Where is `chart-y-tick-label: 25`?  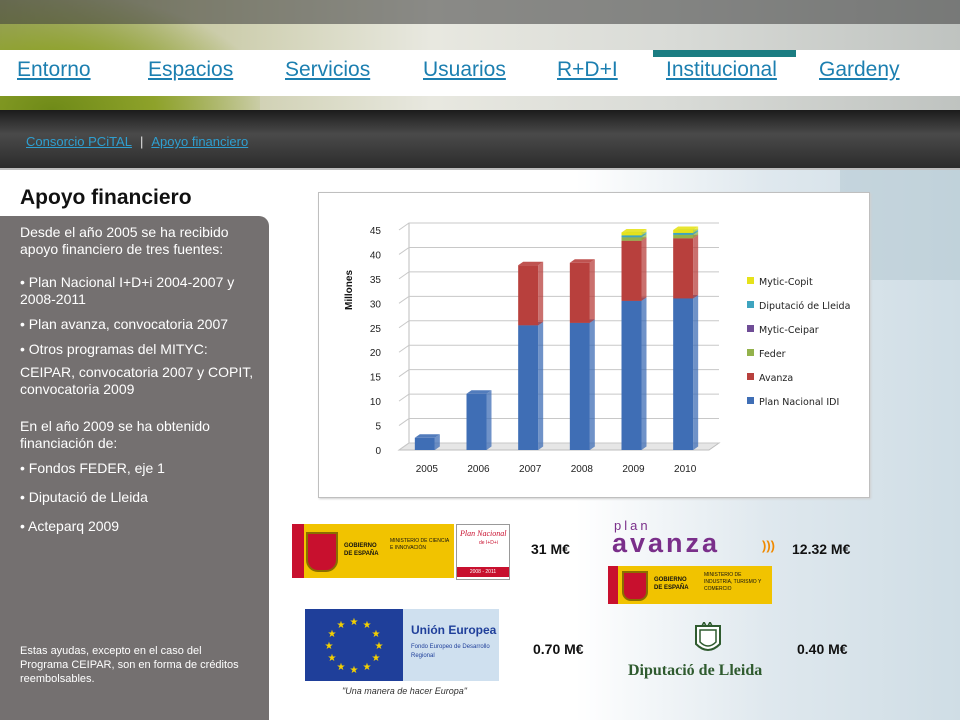 chart-y-tick-label: 25 is located at coordinates (376, 329).